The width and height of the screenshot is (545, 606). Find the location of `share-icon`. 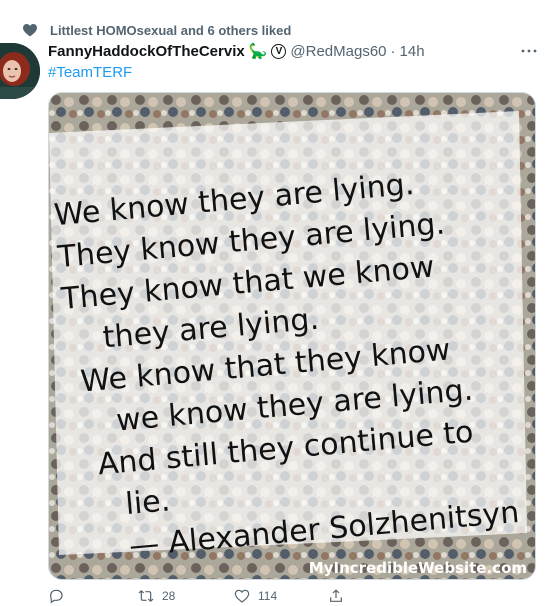

share-icon is located at coordinates (336, 595).